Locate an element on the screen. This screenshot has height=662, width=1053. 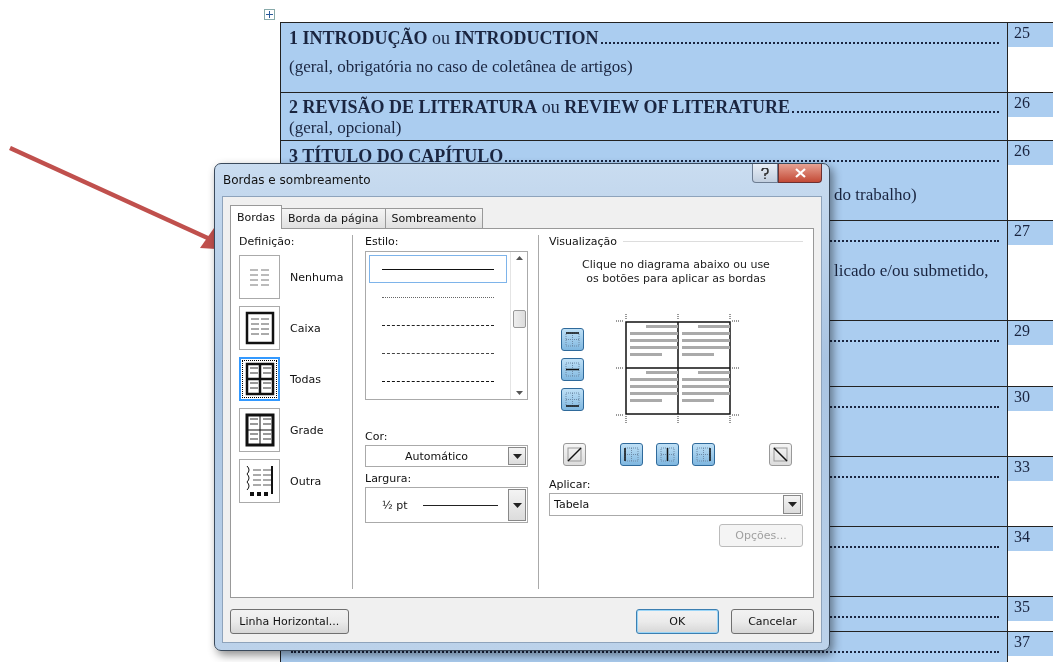
apply-dropdown: Tabela is located at coordinates (676, 504).